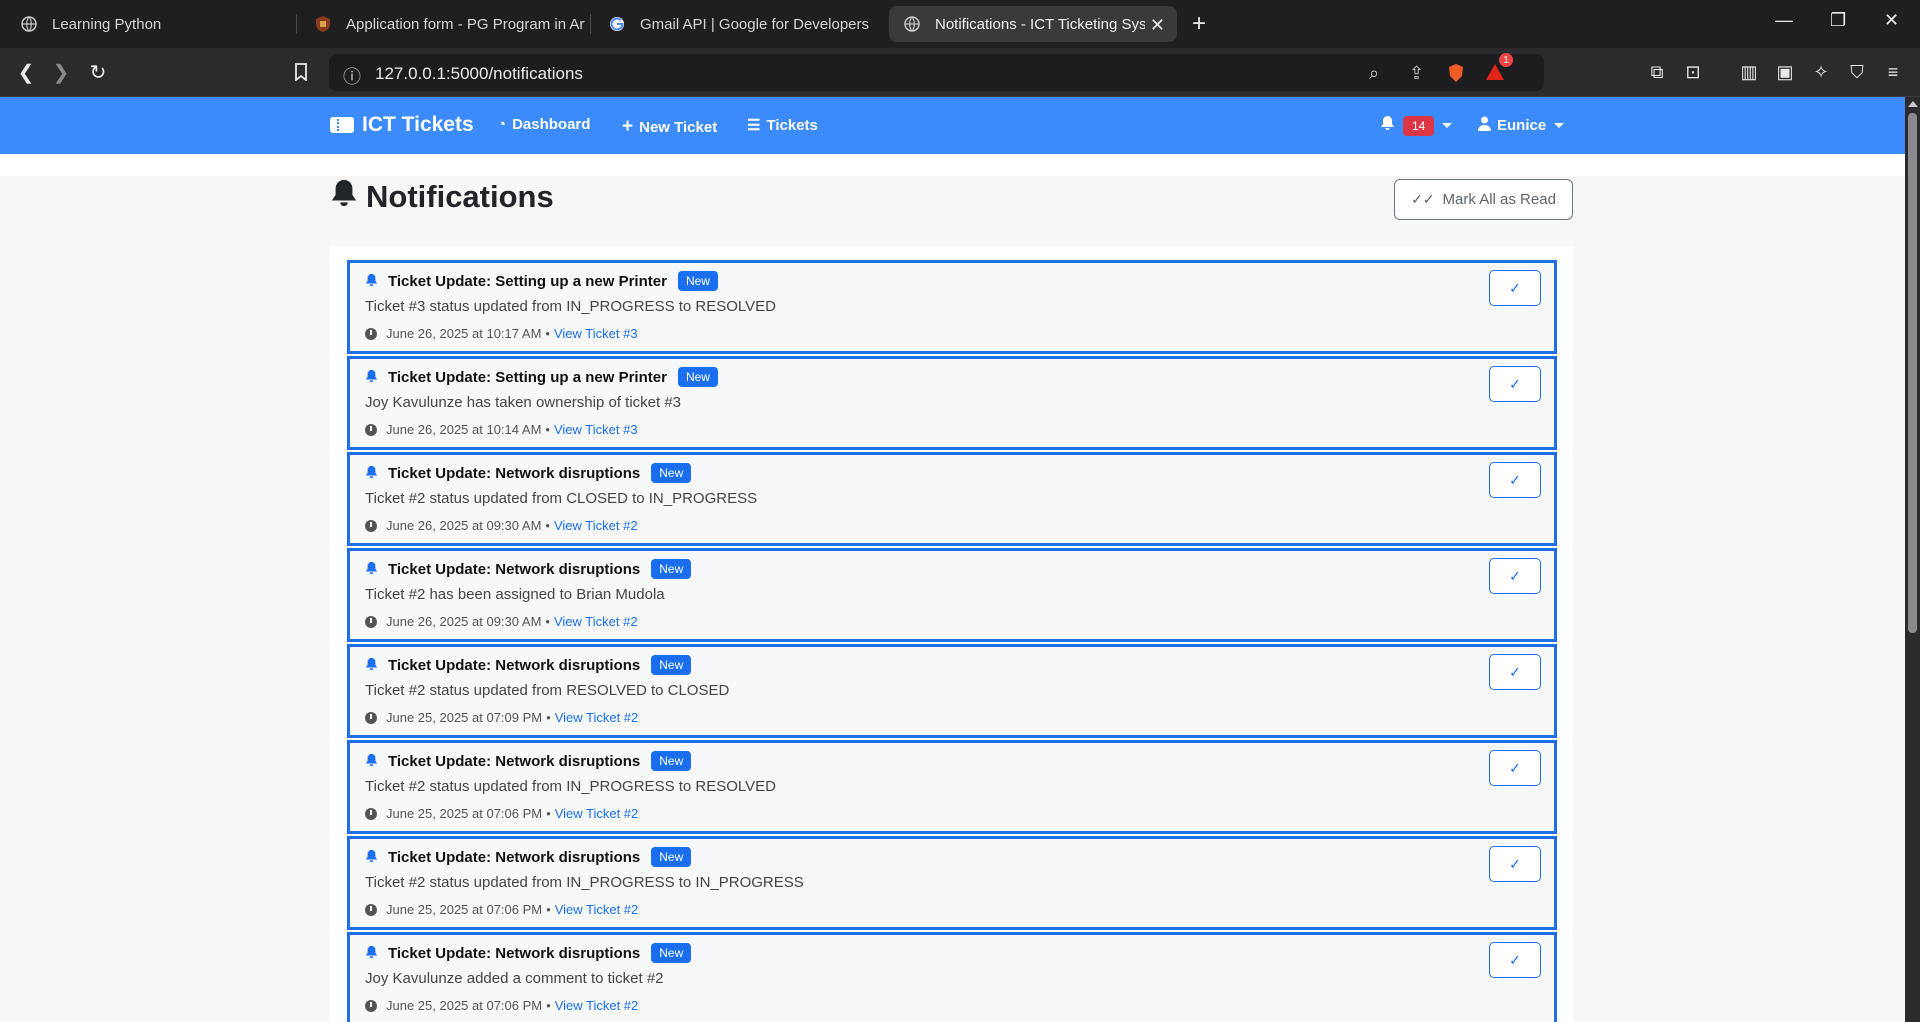  What do you see at coordinates (1913, 104) in the screenshot?
I see `scroll-up-icon` at bounding box center [1913, 104].